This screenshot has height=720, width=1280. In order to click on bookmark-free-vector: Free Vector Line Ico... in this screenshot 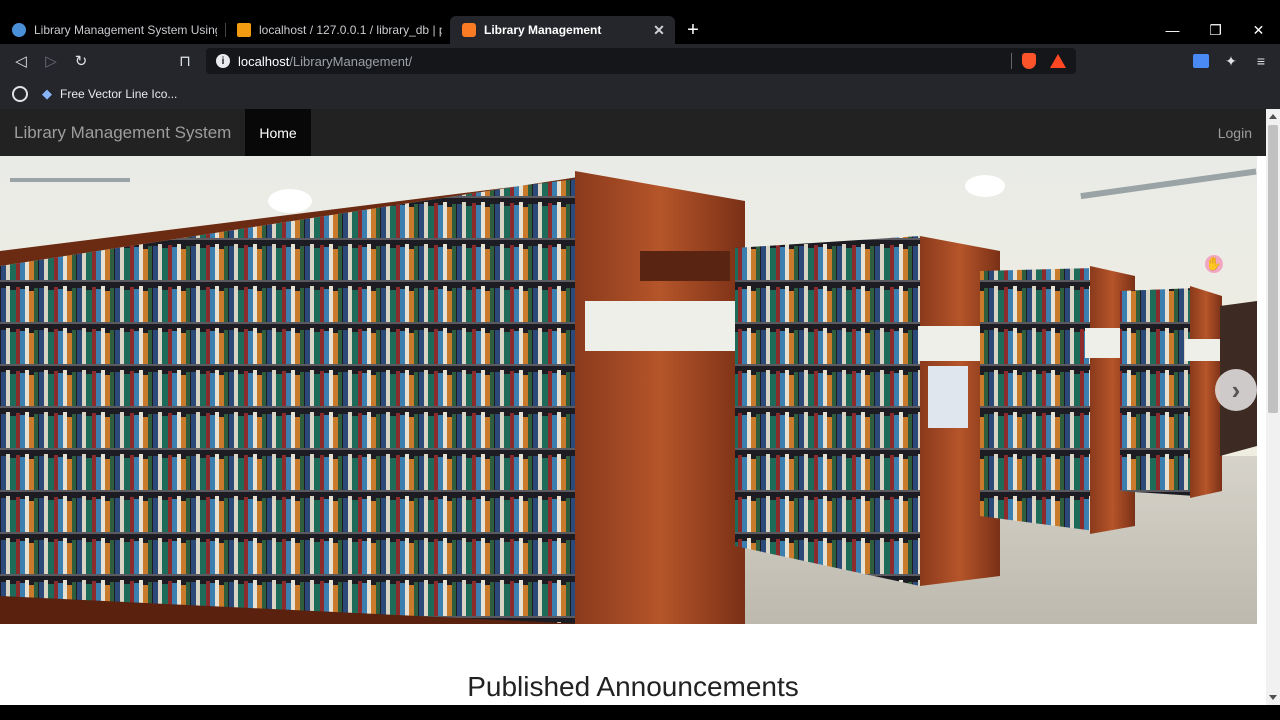, I will do `click(118, 94)`.